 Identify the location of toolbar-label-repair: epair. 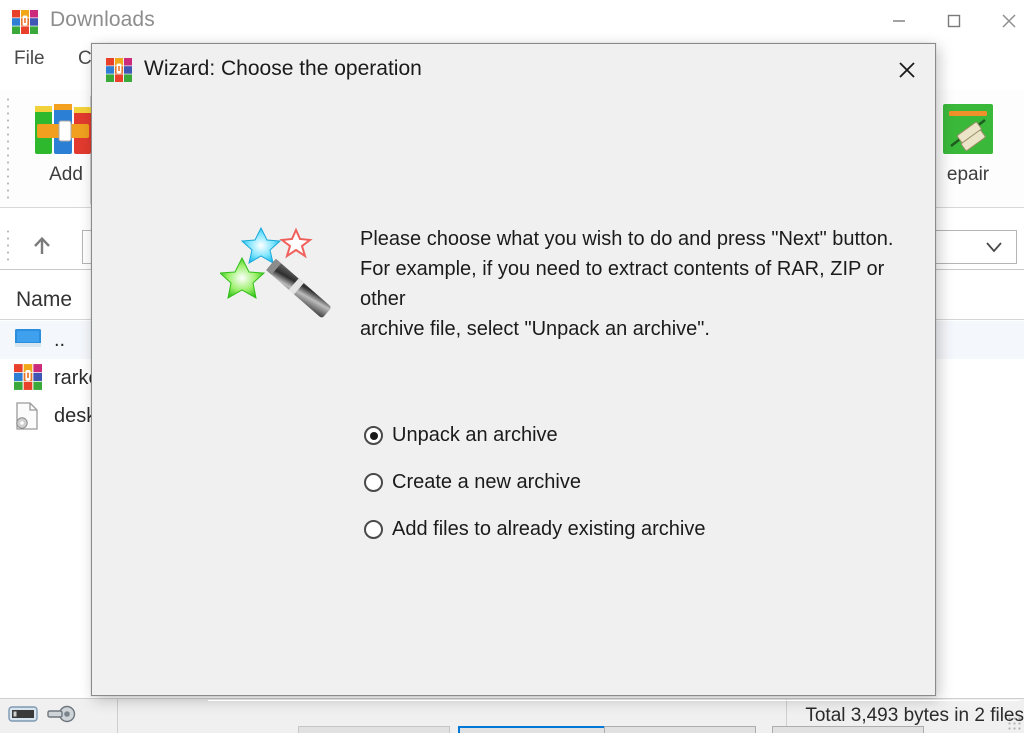
(968, 174).